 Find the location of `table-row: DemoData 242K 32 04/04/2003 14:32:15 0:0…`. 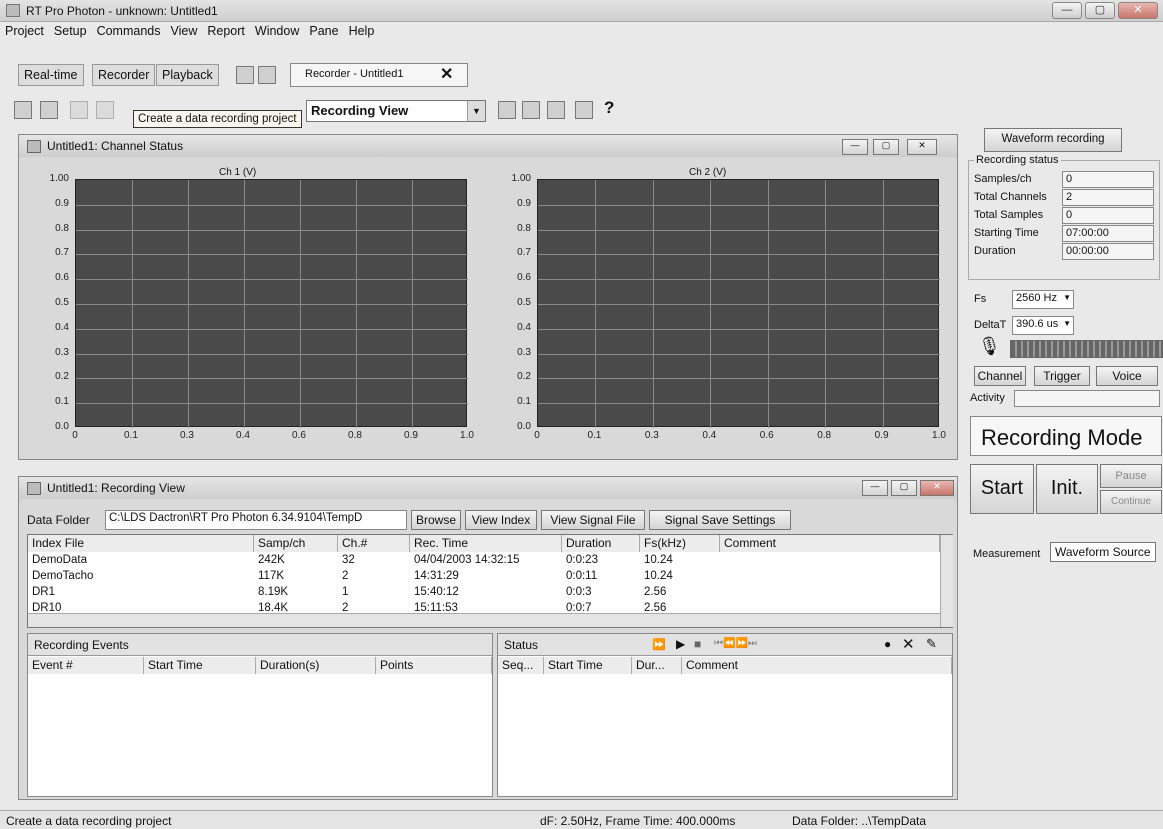

table-row: DemoData 242K 32 04/04/2003 14:32:15 0:0… is located at coordinates (484, 561).